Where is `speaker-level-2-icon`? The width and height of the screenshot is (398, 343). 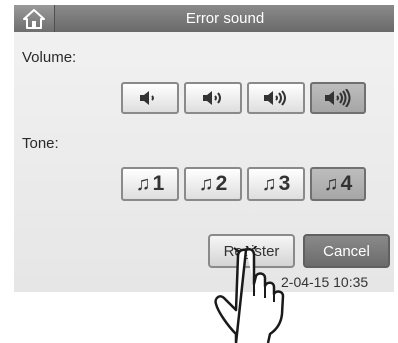
speaker-level-2-icon is located at coordinates (212, 98).